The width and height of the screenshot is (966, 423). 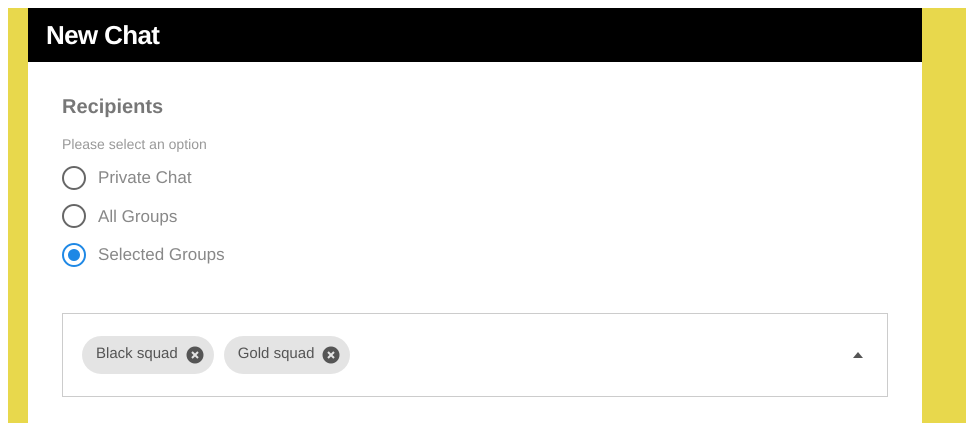 What do you see at coordinates (127, 177) in the screenshot?
I see `radio-option: Private Chat` at bounding box center [127, 177].